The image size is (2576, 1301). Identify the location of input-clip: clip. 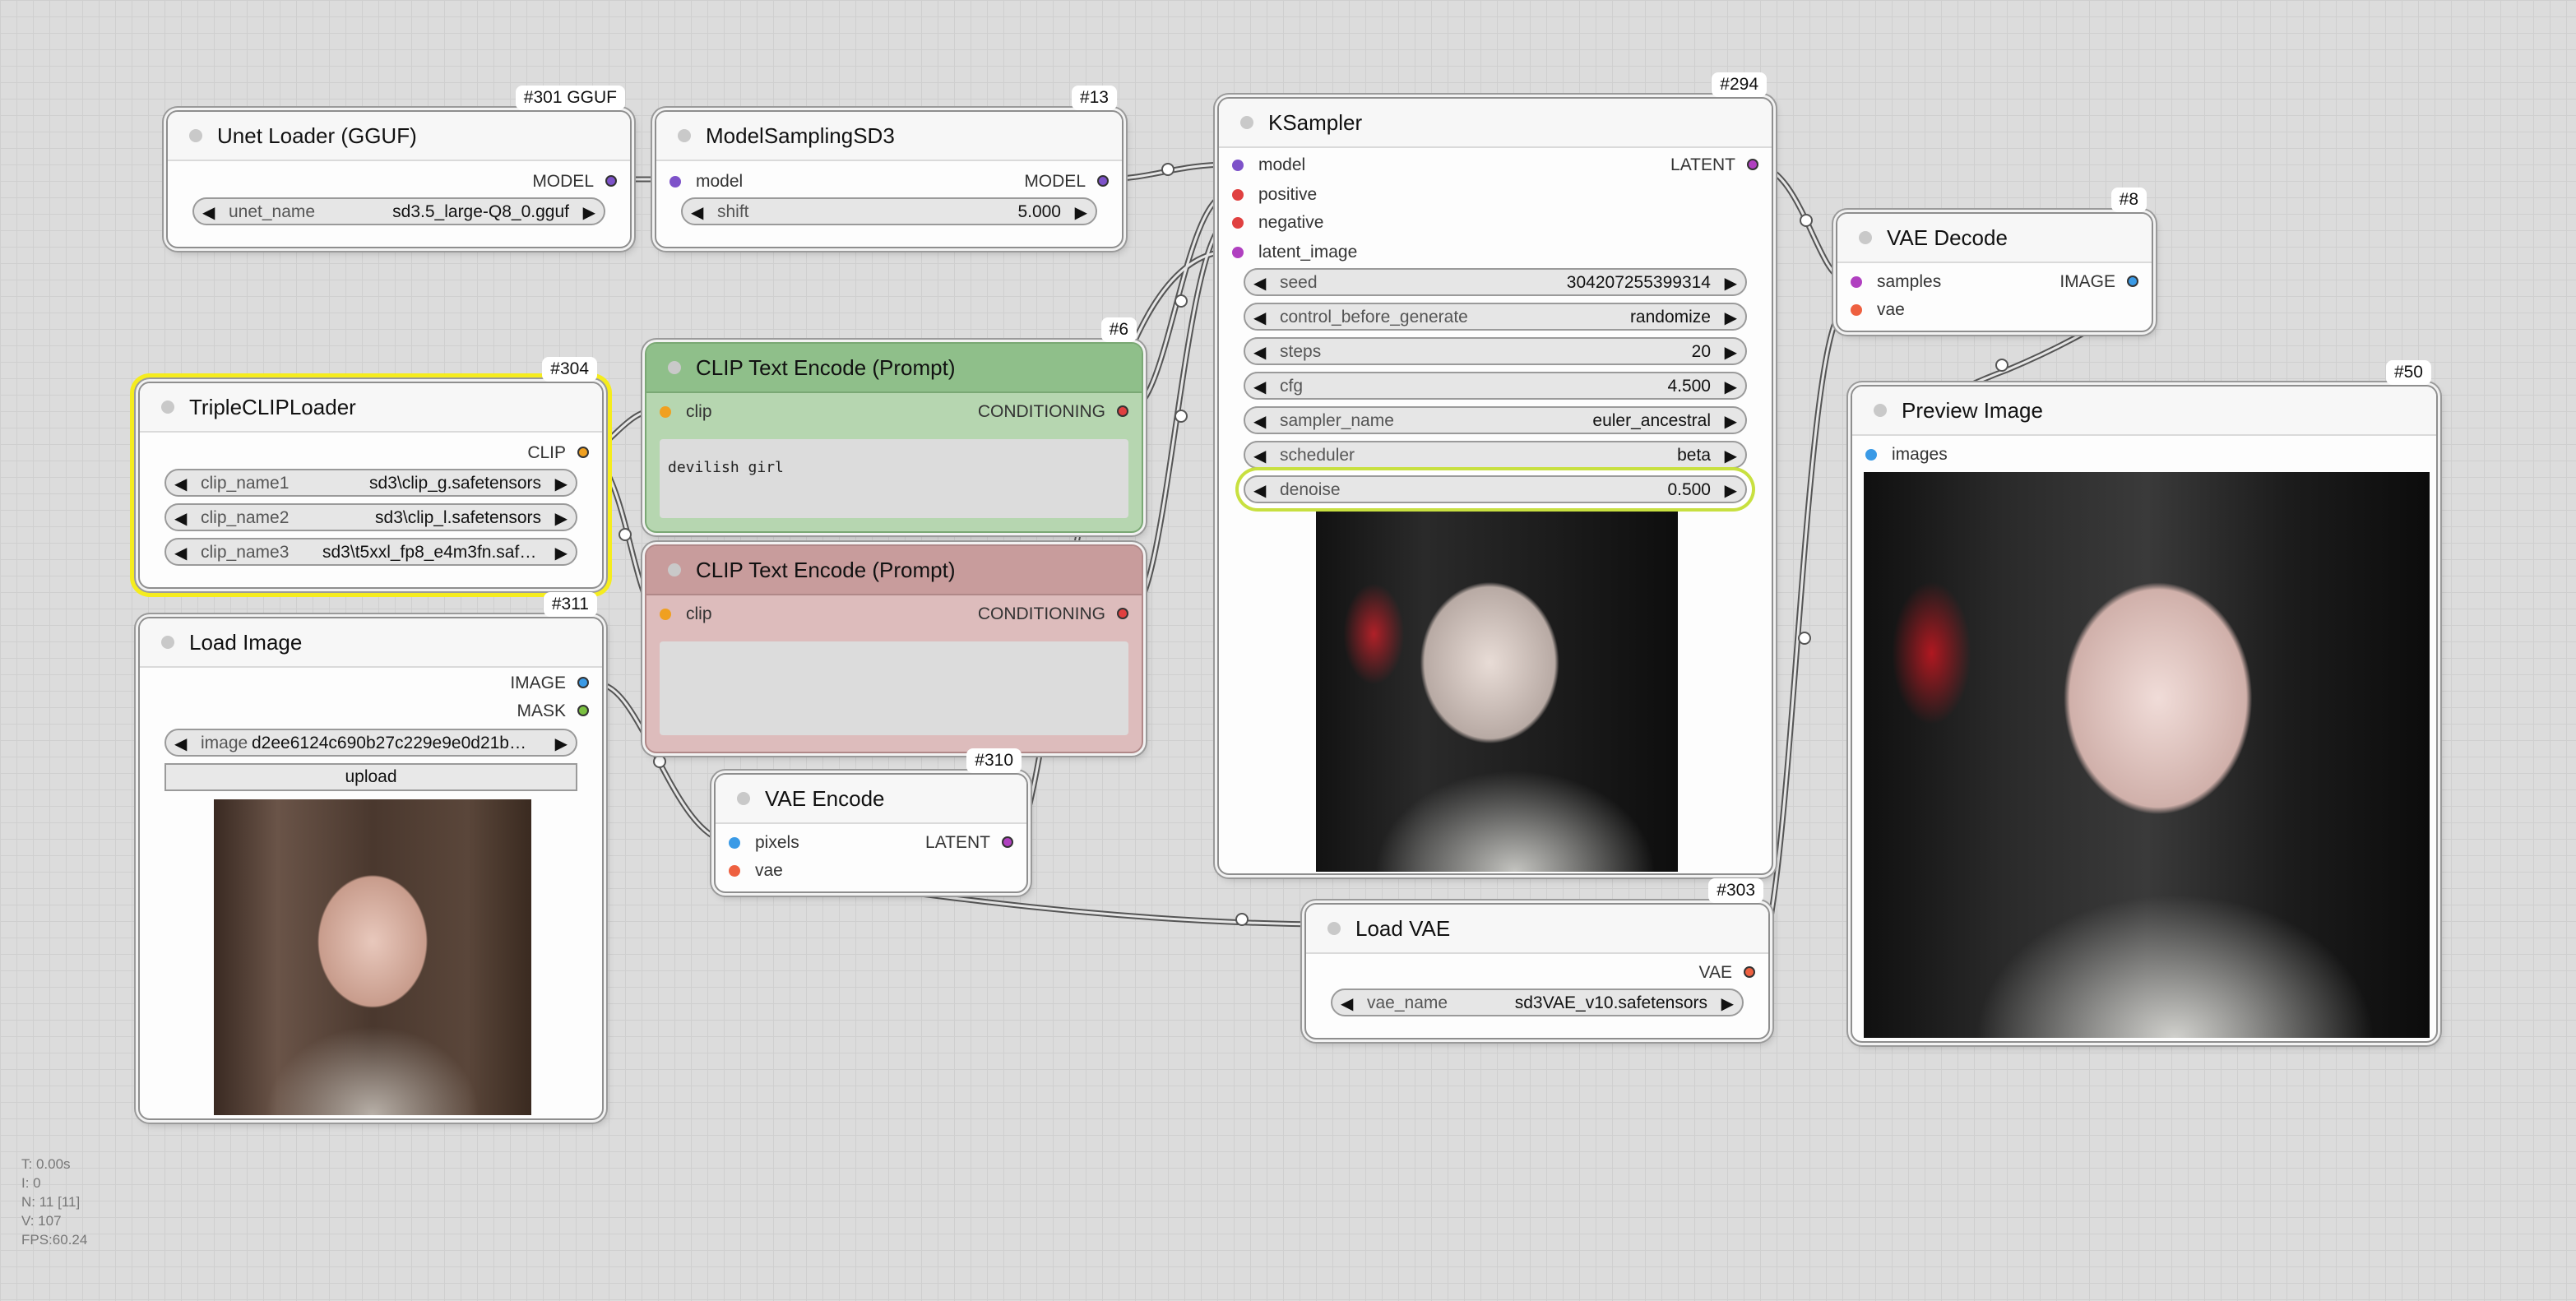
(686, 614).